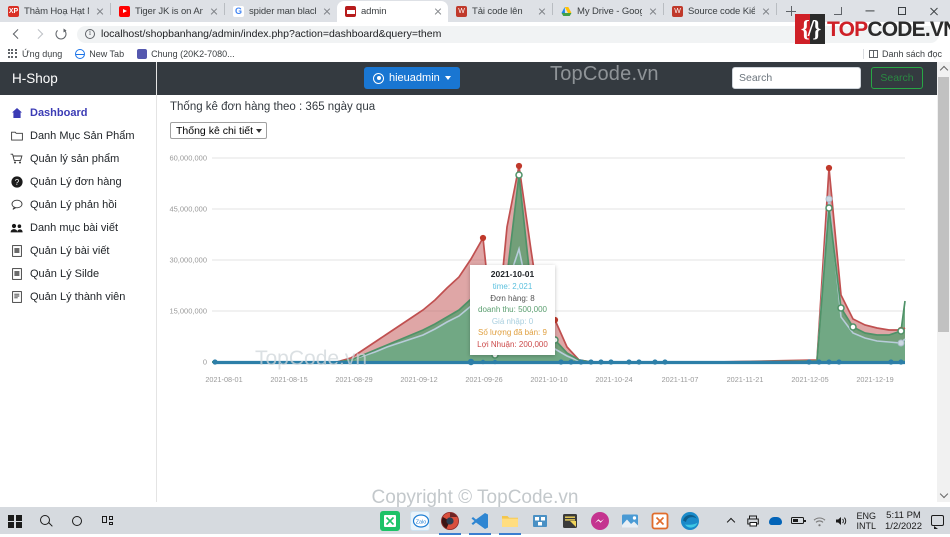 The image size is (950, 537). I want to click on cart-icon, so click(16, 158).